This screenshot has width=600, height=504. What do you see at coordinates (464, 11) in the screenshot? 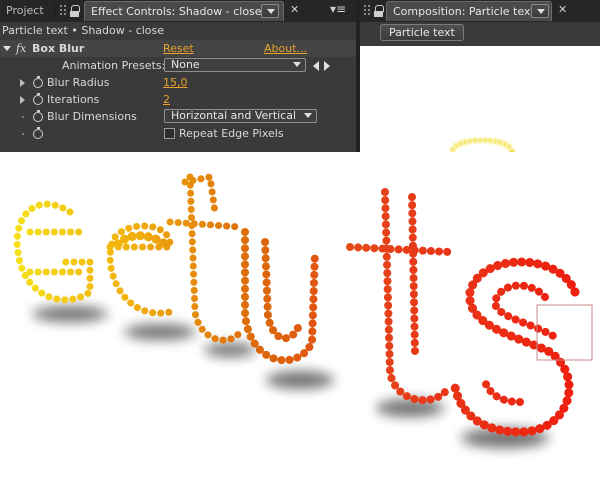
I see `tab-composition-label: Composition: Particle text` at bounding box center [464, 11].